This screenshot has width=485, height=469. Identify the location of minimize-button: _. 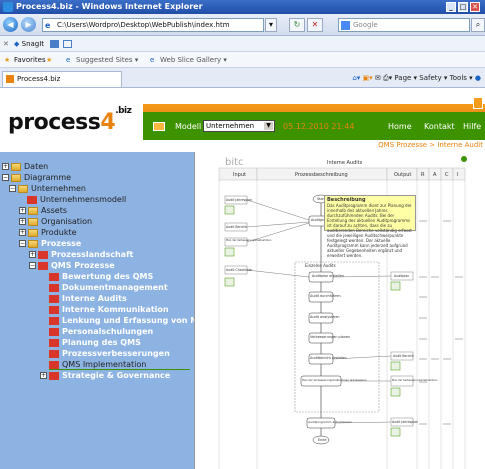
(451, 7).